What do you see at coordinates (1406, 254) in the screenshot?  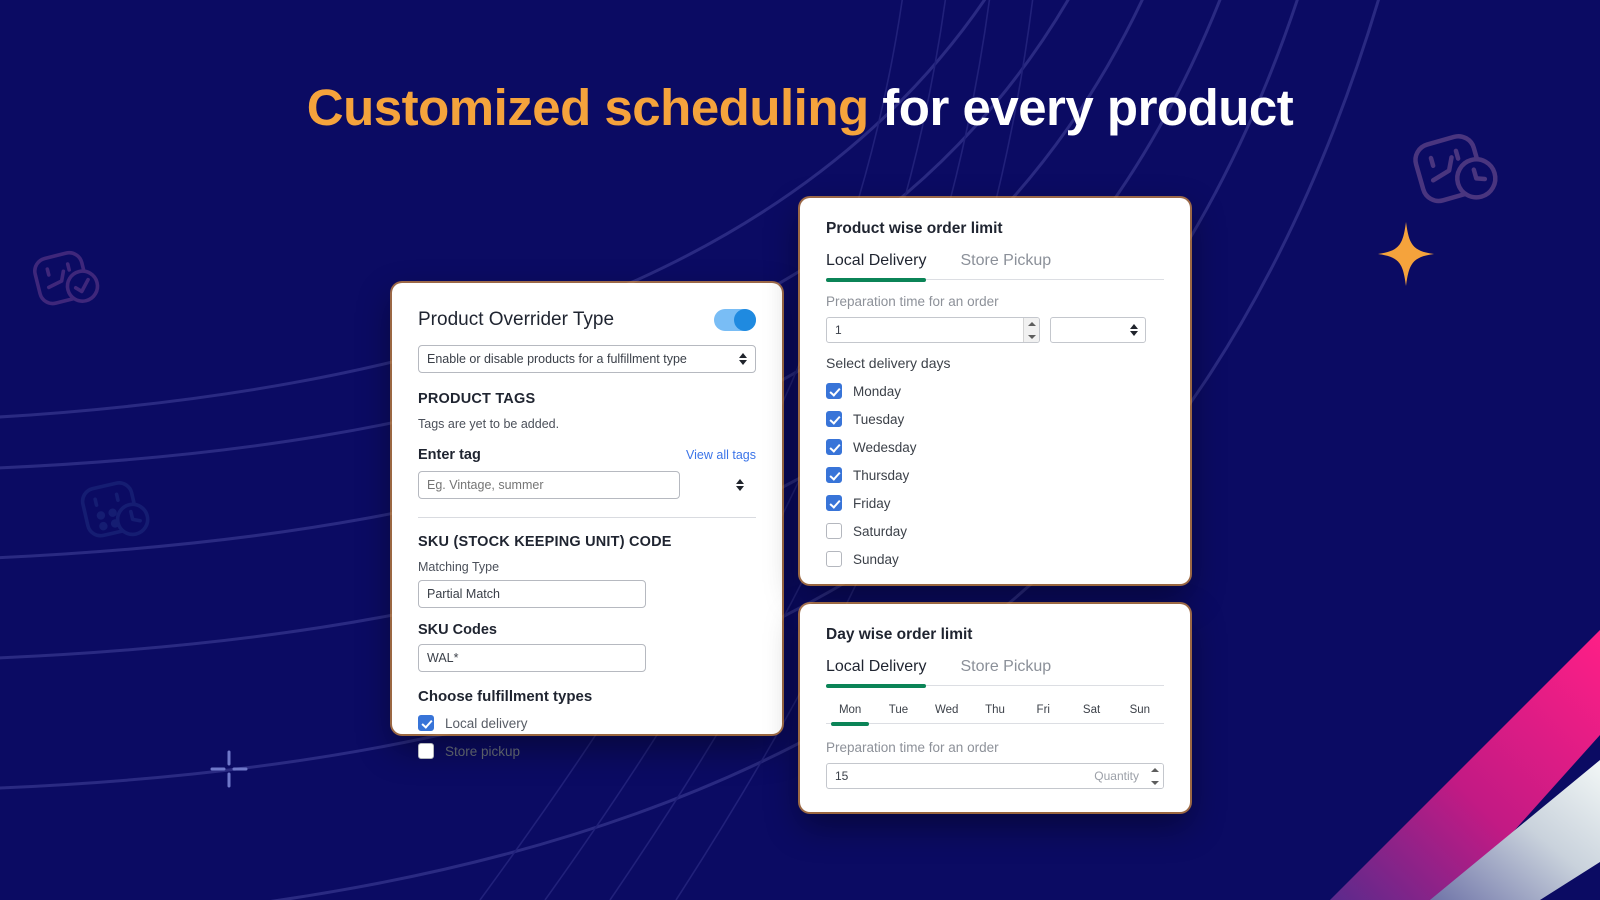 I see `four-point-star` at bounding box center [1406, 254].